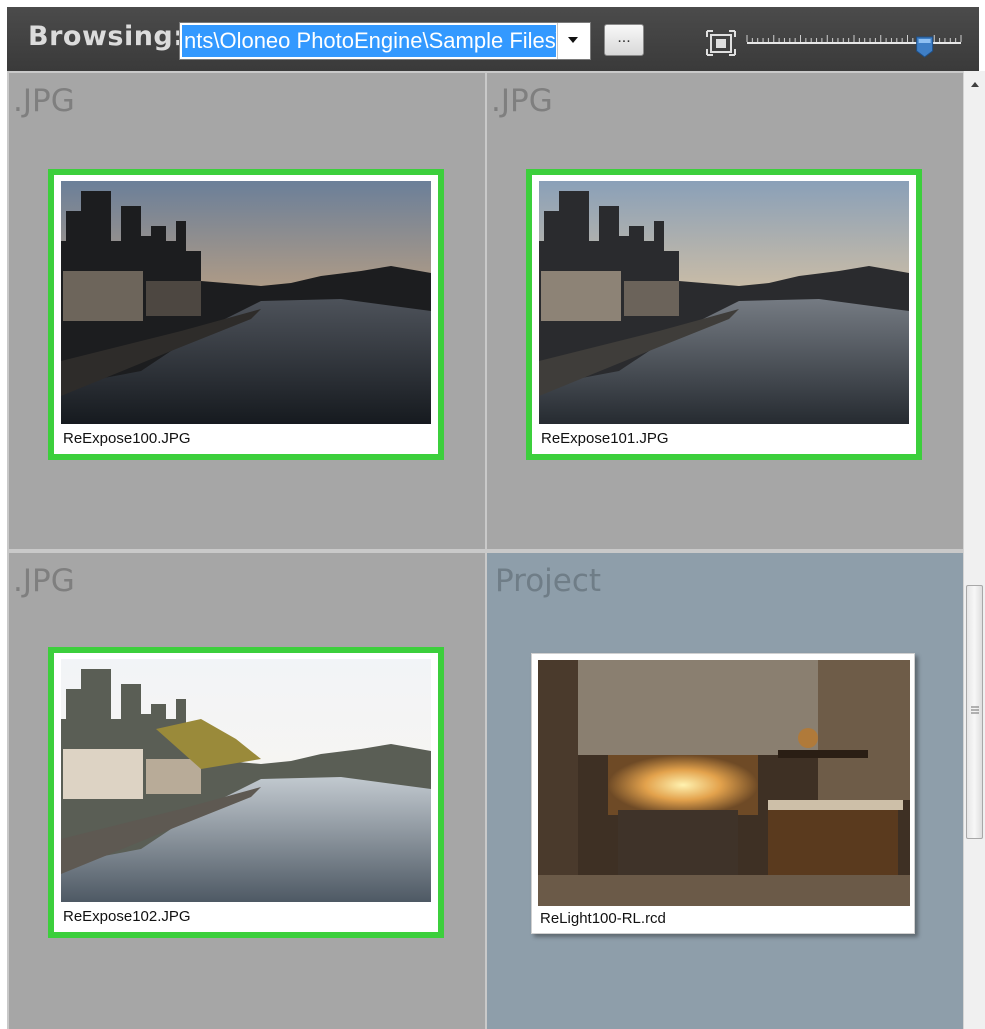  Describe the element at coordinates (127, 916) in the screenshot. I see `thumbnail-filename: ReExpose102.JPG` at that location.